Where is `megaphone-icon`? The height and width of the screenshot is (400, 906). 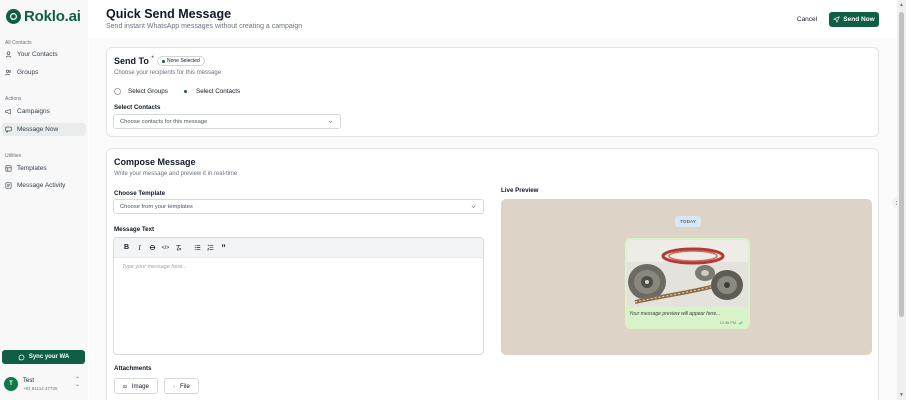 megaphone-icon is located at coordinates (8, 111).